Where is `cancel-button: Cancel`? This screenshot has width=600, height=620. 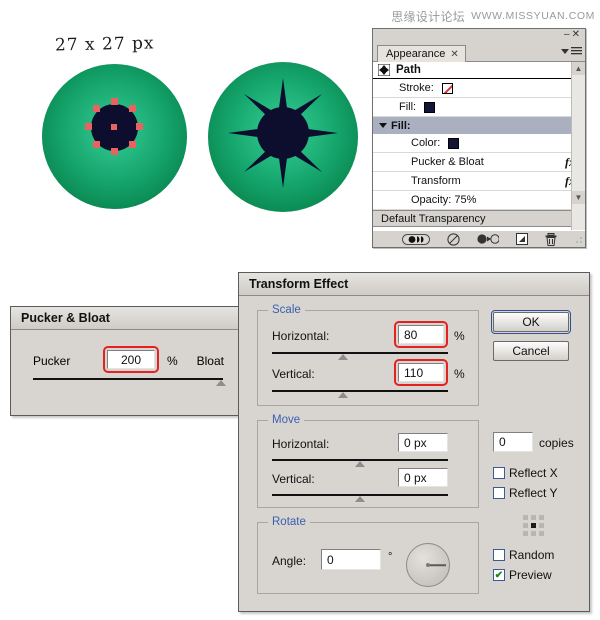
cancel-button: Cancel is located at coordinates (531, 351).